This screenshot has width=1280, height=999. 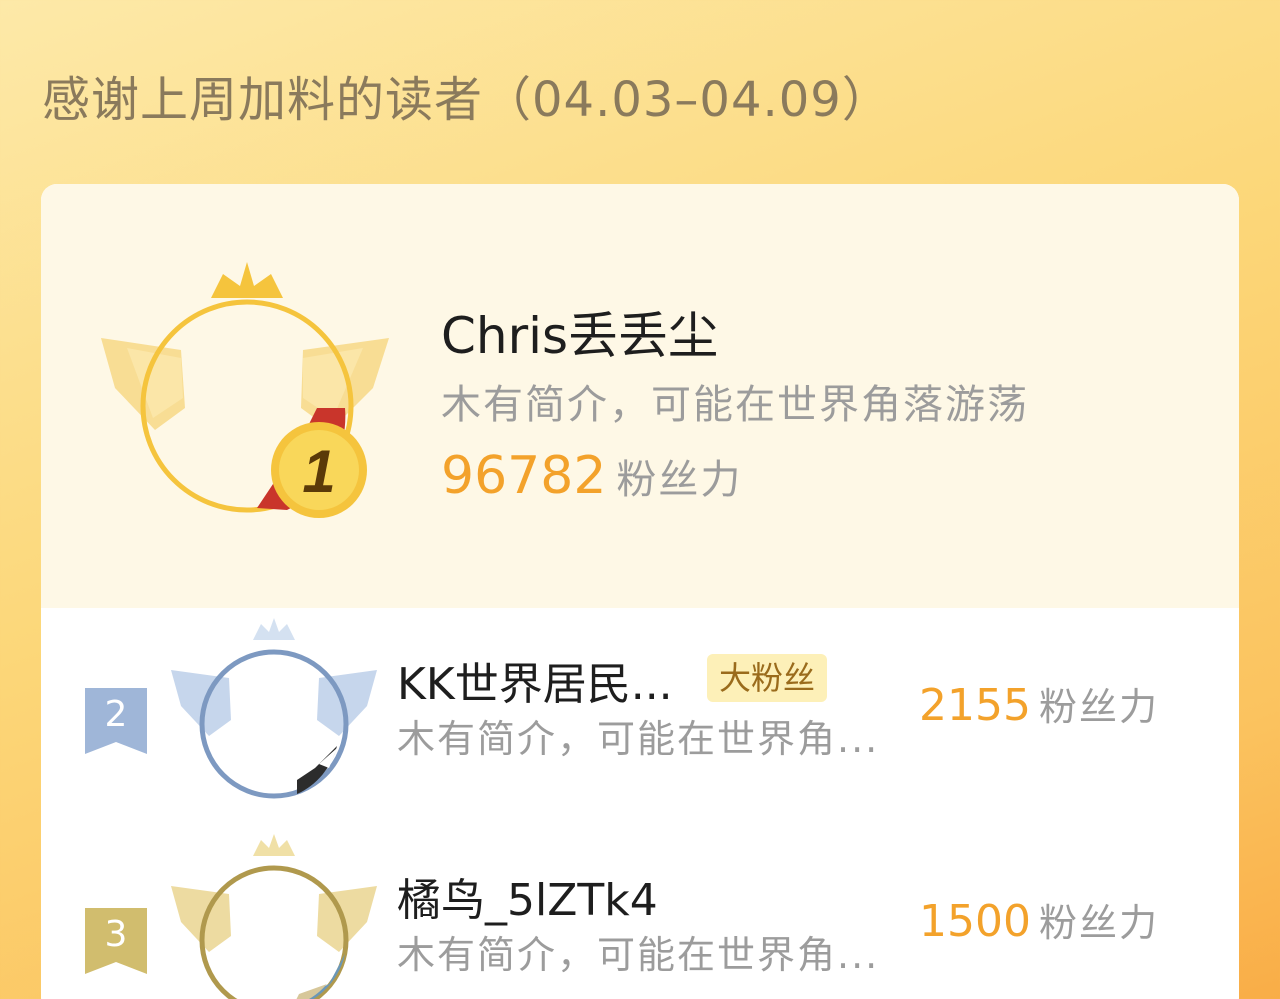 What do you see at coordinates (116, 934) in the screenshot?
I see `rank-number: 3` at bounding box center [116, 934].